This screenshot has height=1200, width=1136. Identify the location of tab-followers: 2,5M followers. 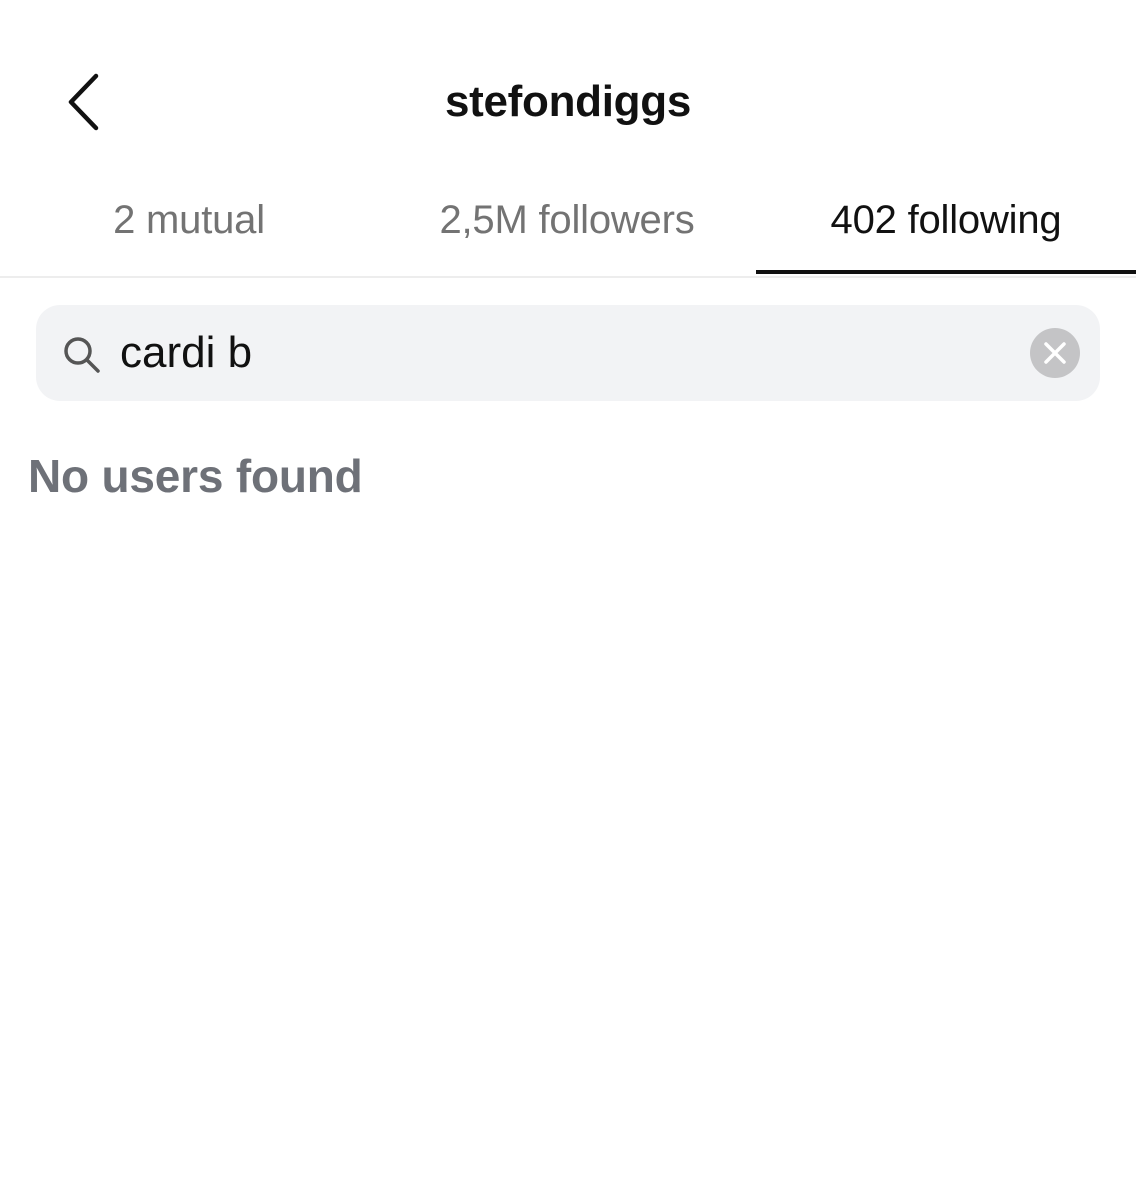
(567, 223).